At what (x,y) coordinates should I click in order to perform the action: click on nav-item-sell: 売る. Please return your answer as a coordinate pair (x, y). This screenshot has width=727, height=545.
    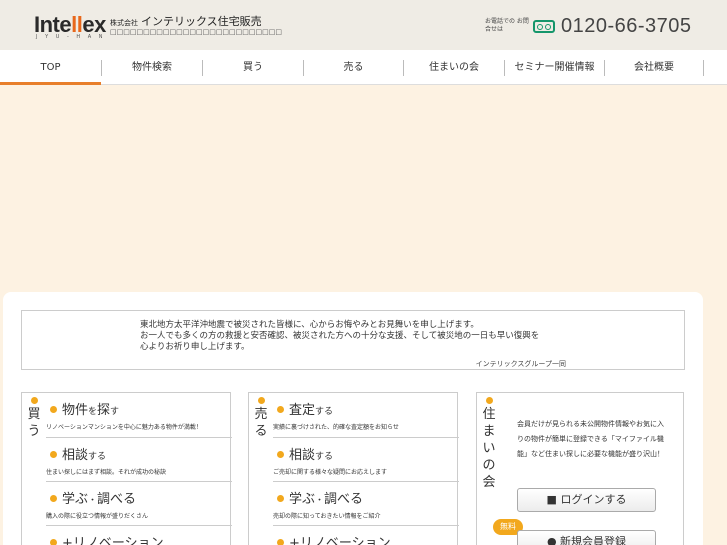
    Looking at the image, I should click on (353, 67).